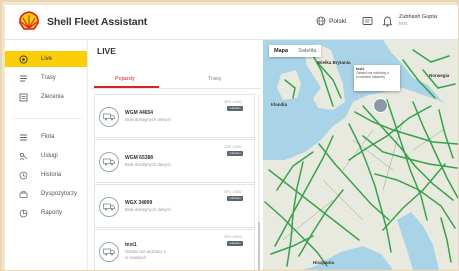  I want to click on tab-trasy: Trasy, so click(215, 79).